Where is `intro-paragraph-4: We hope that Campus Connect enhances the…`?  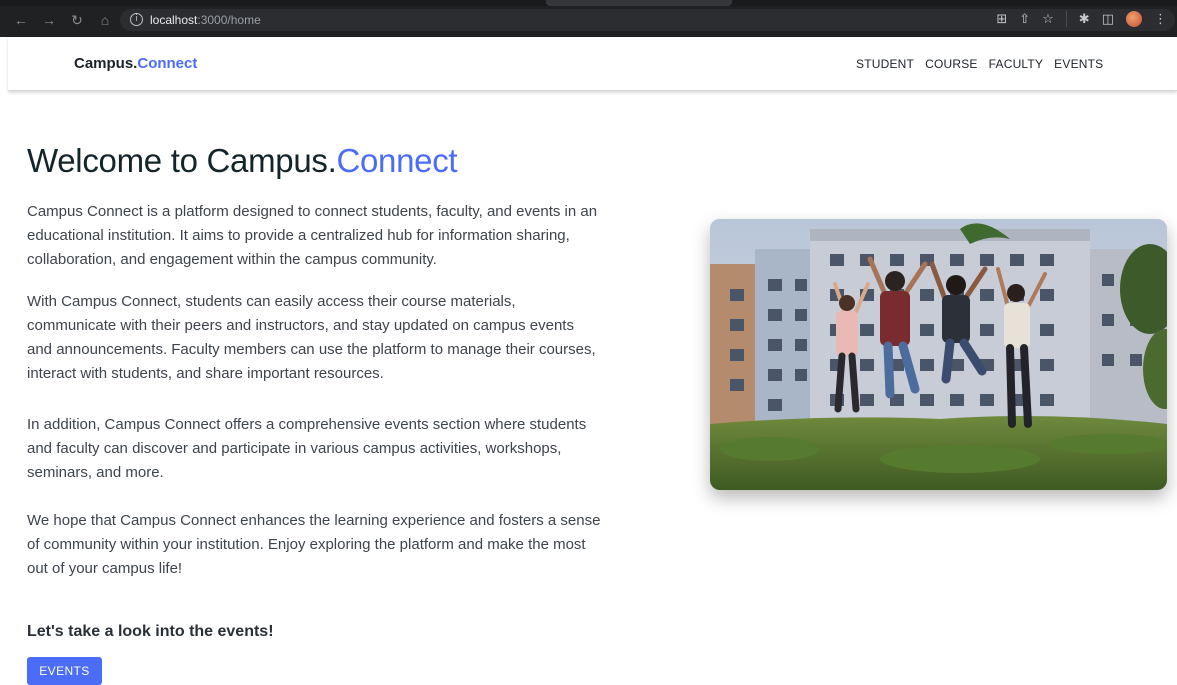 intro-paragraph-4: We hope that Campus Connect enhances the… is located at coordinates (314, 544).